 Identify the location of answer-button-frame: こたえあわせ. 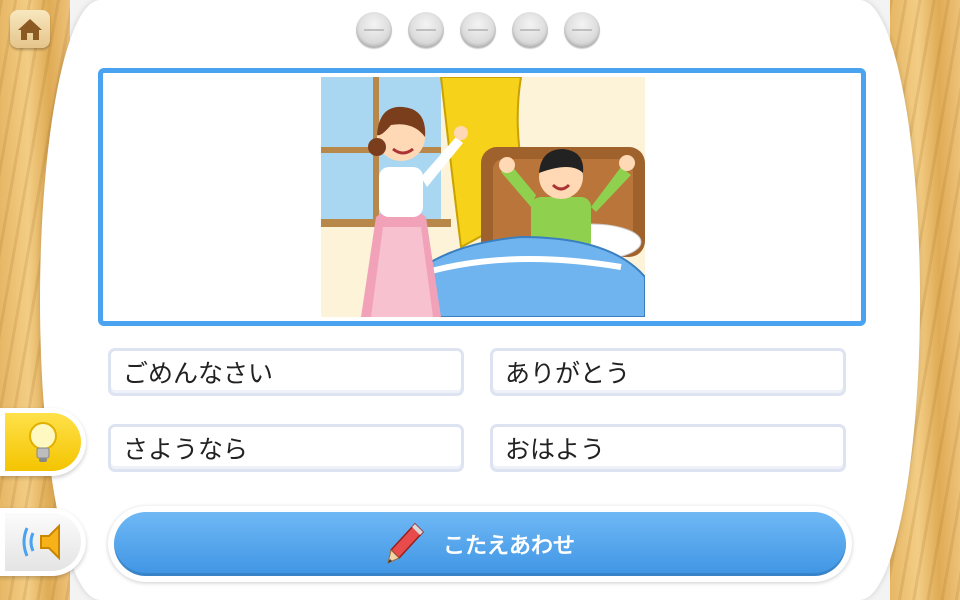
(480, 544).